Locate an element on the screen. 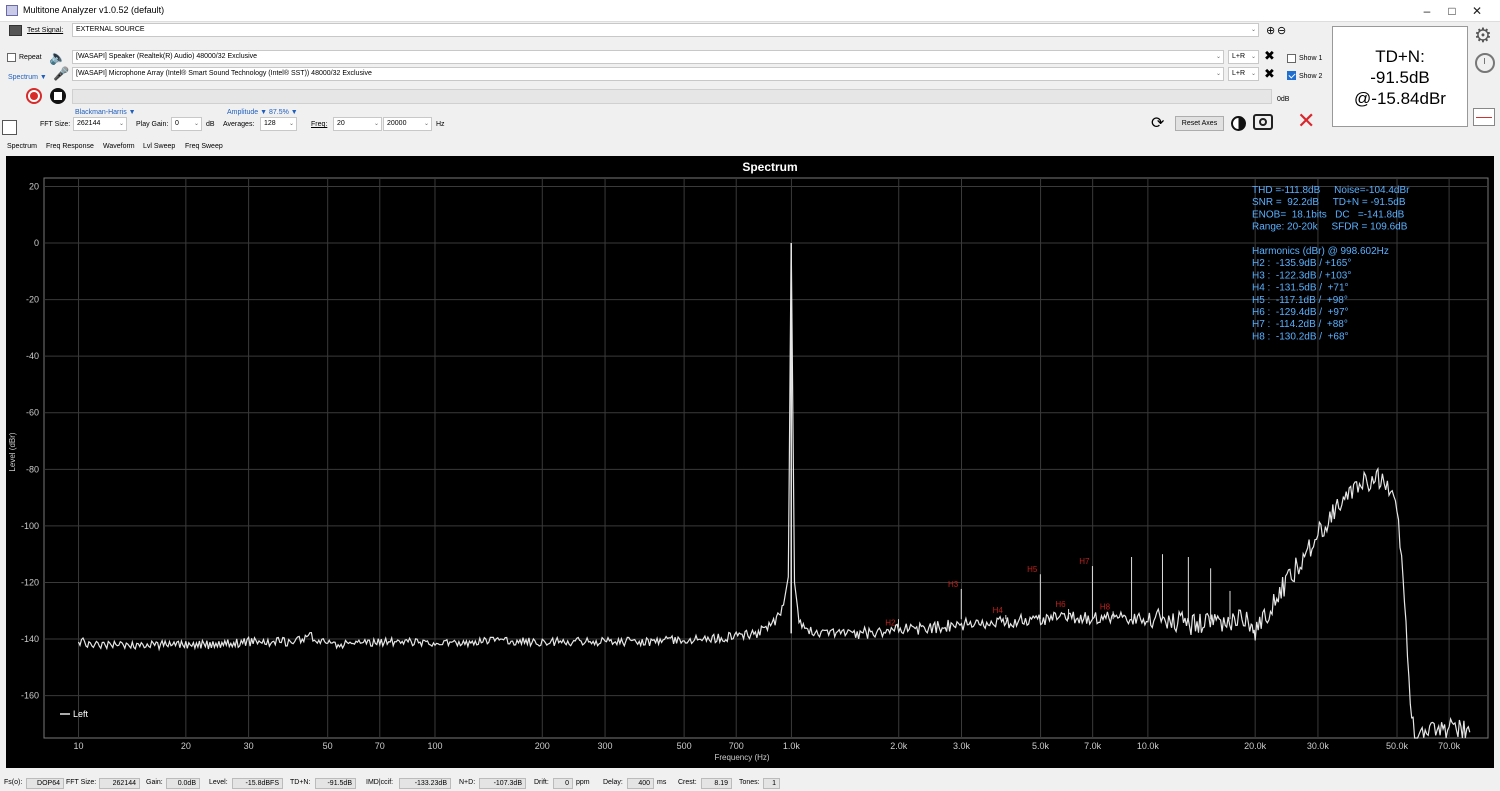 The height and width of the screenshot is (791, 1500). waveform-icon is located at coordinates (1484, 117).